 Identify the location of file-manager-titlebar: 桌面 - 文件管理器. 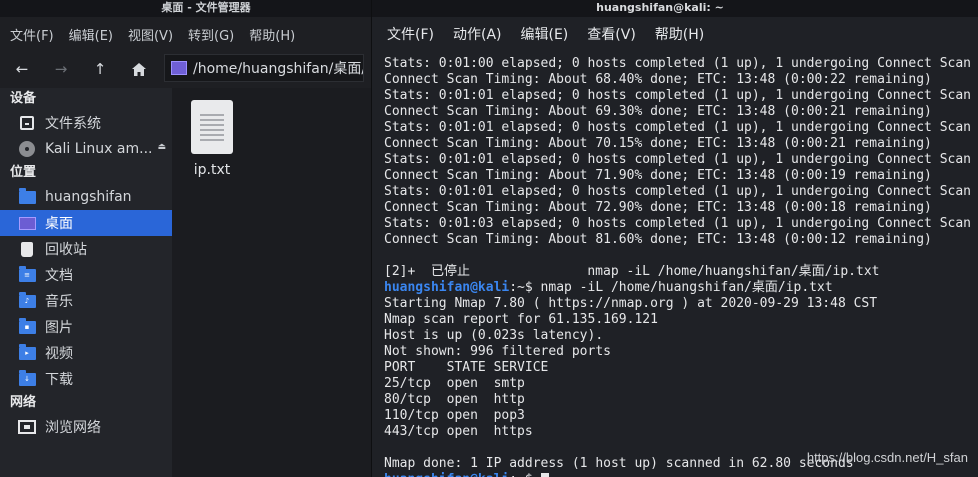
(186, 8).